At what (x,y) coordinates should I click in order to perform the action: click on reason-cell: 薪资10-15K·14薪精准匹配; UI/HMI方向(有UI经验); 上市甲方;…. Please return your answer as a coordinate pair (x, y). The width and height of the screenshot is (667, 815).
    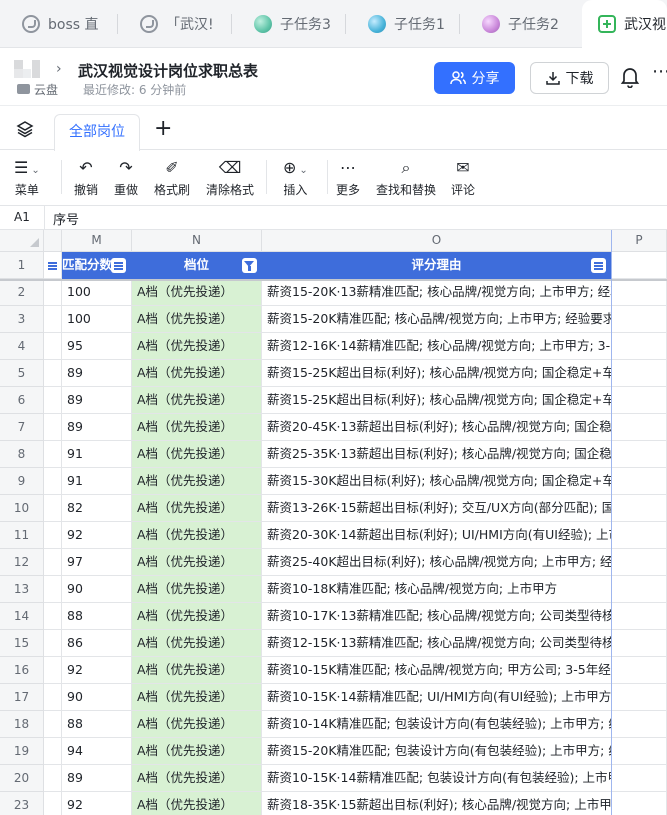
    Looking at the image, I should click on (437, 697).